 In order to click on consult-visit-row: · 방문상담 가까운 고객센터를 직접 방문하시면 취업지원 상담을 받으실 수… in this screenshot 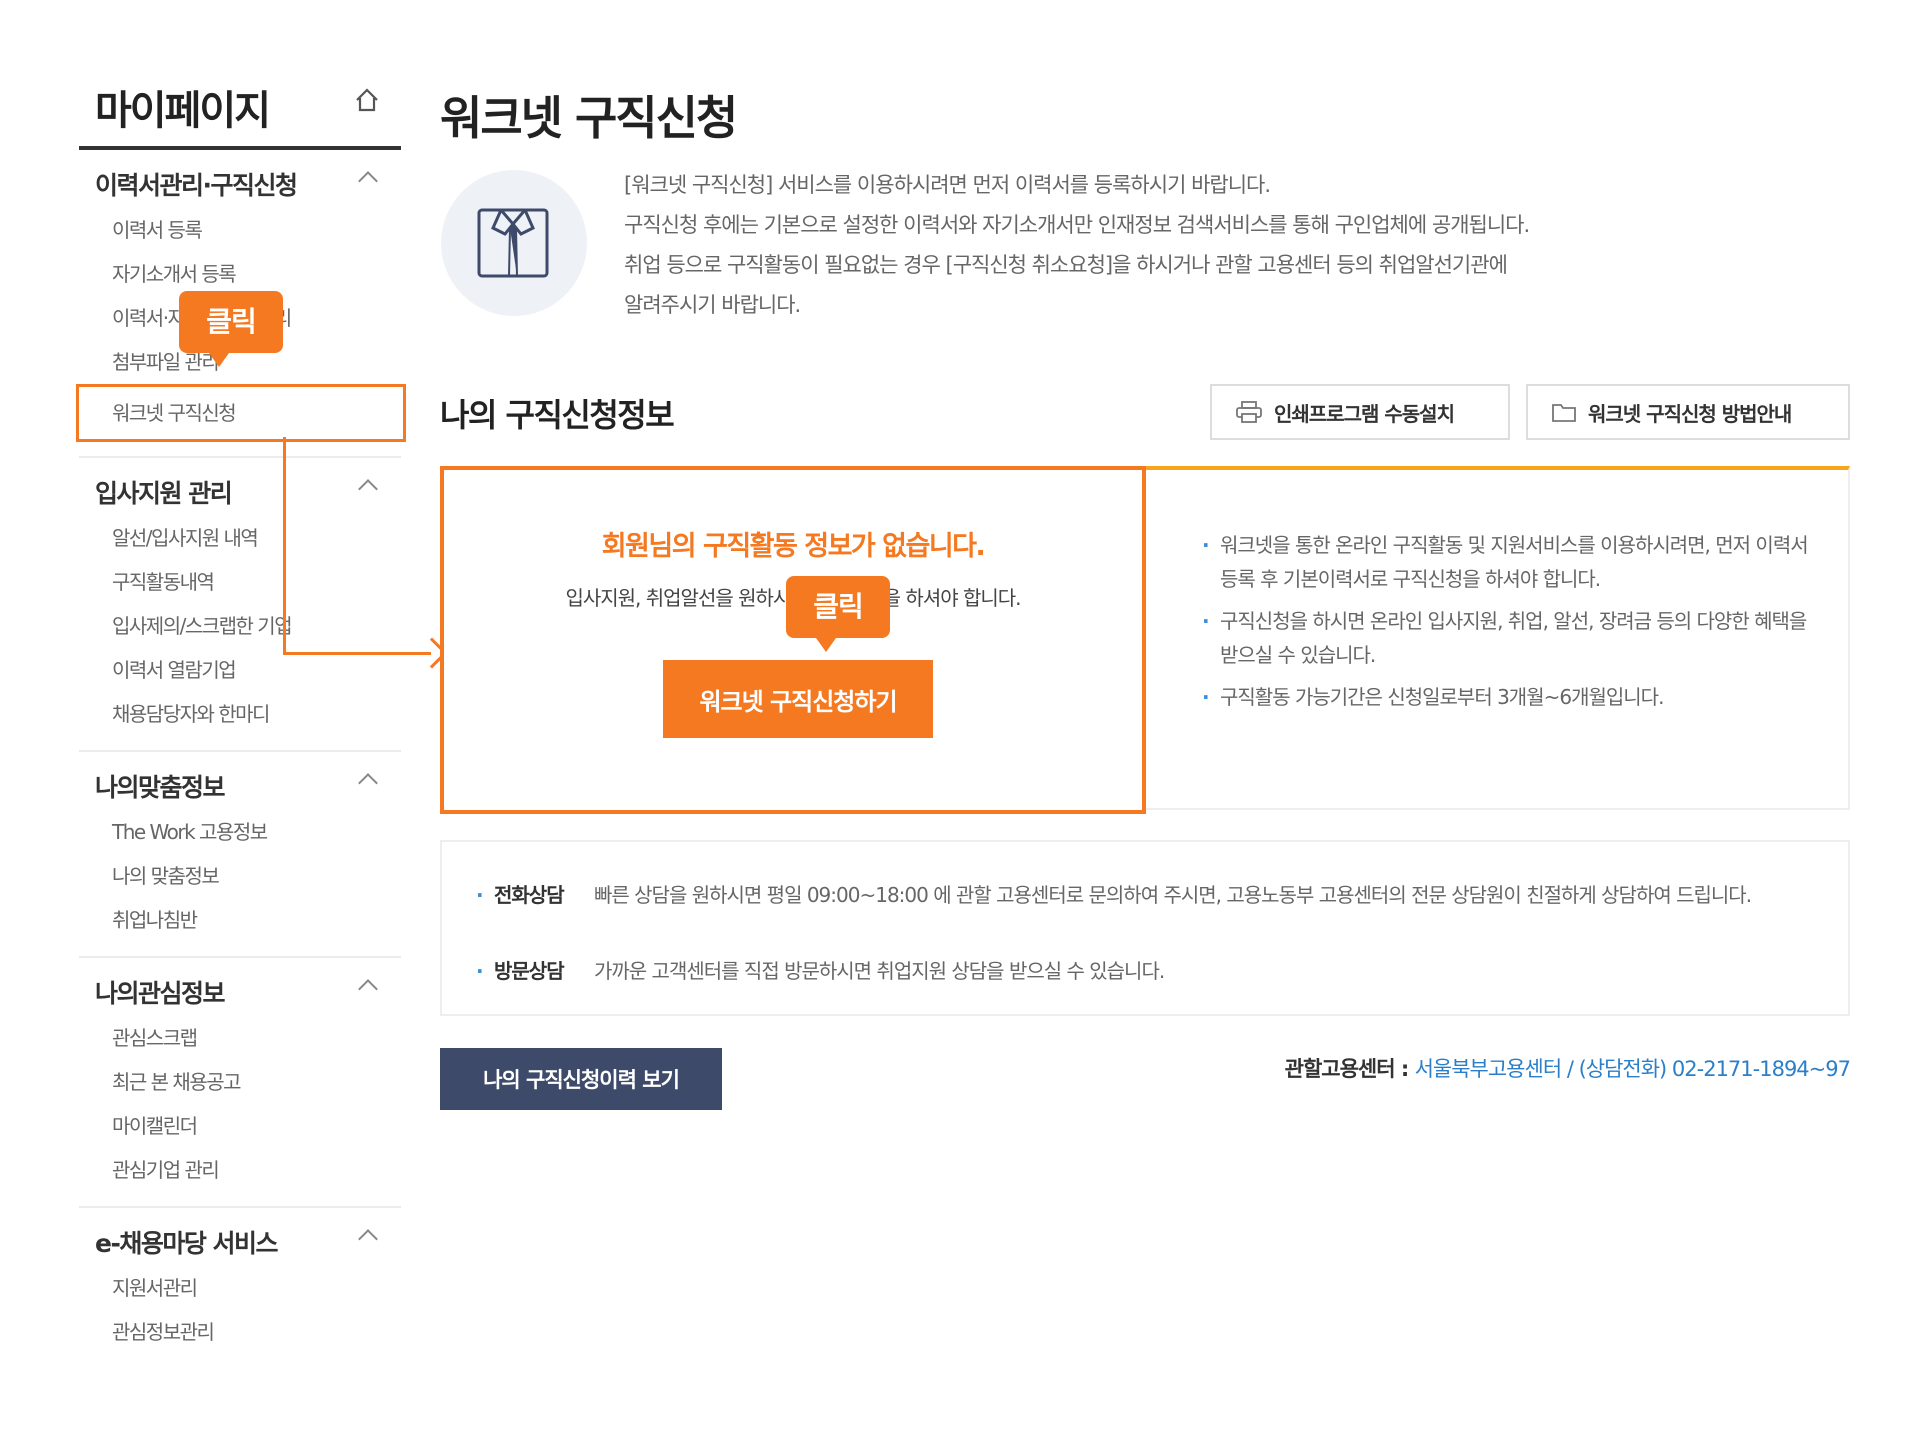, I will do `click(1140, 971)`.